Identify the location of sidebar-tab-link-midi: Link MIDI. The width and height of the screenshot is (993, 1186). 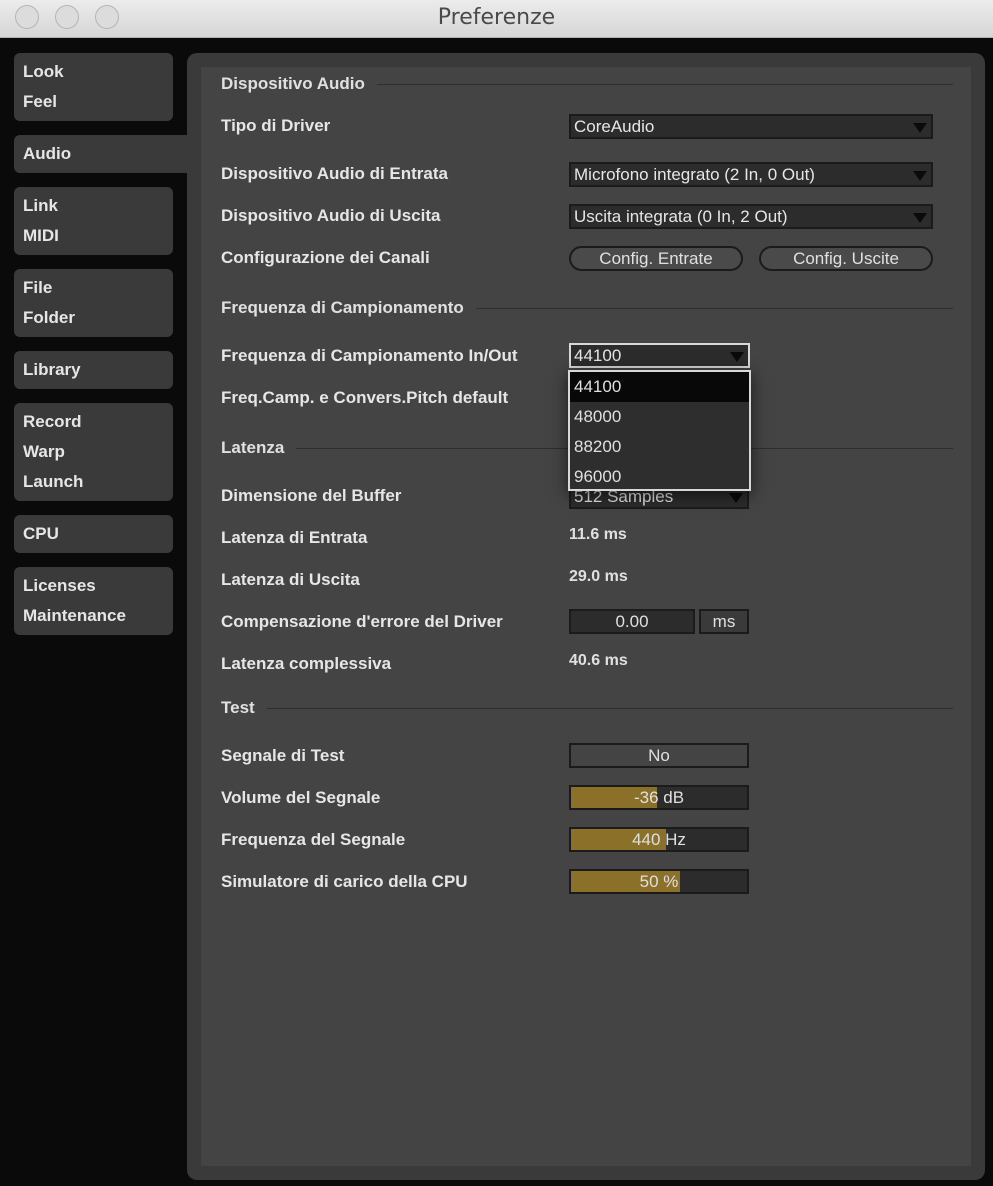
(93, 221).